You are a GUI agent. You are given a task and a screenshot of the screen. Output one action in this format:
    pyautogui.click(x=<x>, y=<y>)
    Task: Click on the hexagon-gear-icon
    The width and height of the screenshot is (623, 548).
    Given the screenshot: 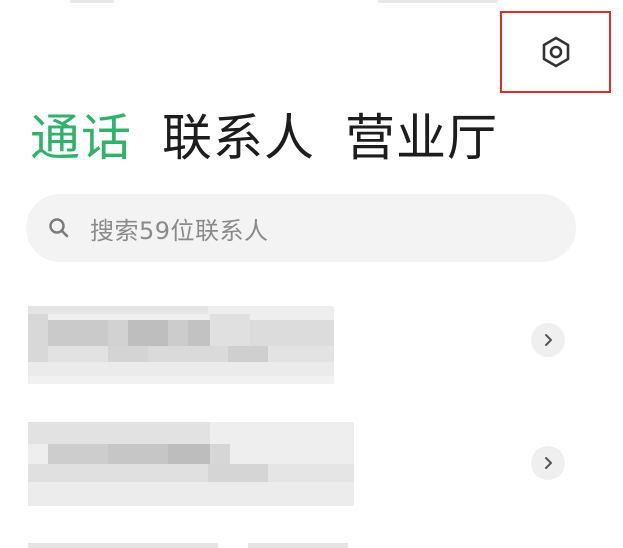 What is the action you would take?
    pyautogui.click(x=555, y=52)
    